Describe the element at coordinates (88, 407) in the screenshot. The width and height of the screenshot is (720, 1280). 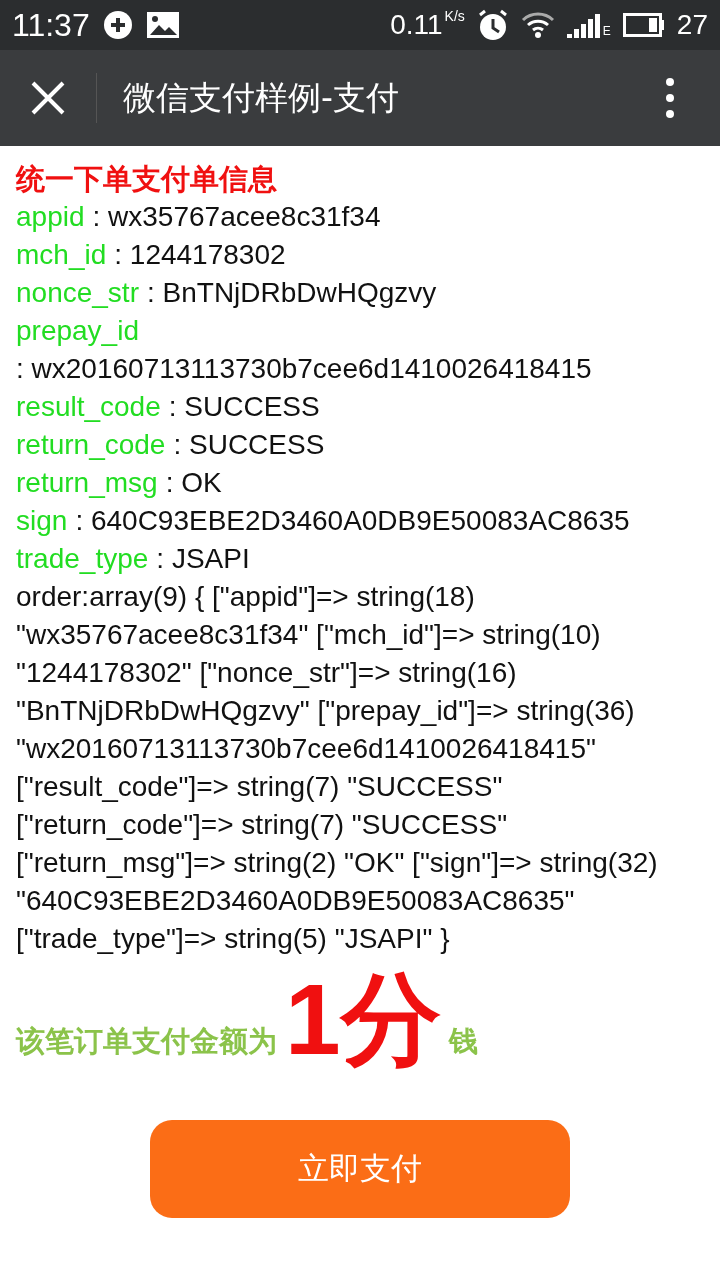
I see `field-key: result_code` at that location.